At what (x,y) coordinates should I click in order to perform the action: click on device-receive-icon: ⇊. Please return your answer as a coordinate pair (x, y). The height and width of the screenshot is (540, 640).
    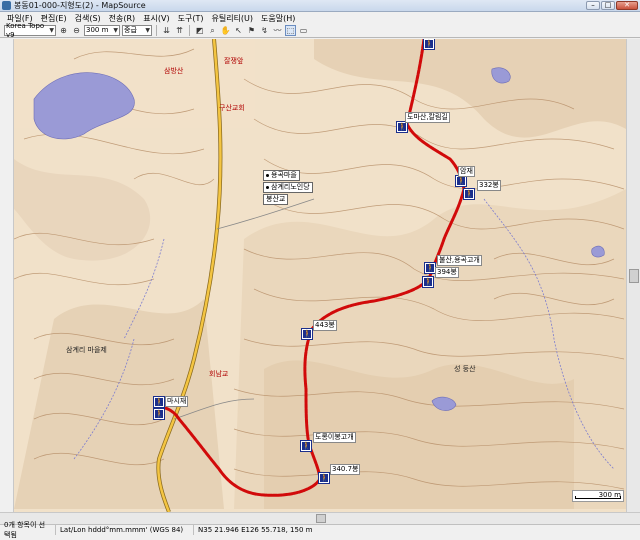
    Looking at the image, I should click on (166, 30).